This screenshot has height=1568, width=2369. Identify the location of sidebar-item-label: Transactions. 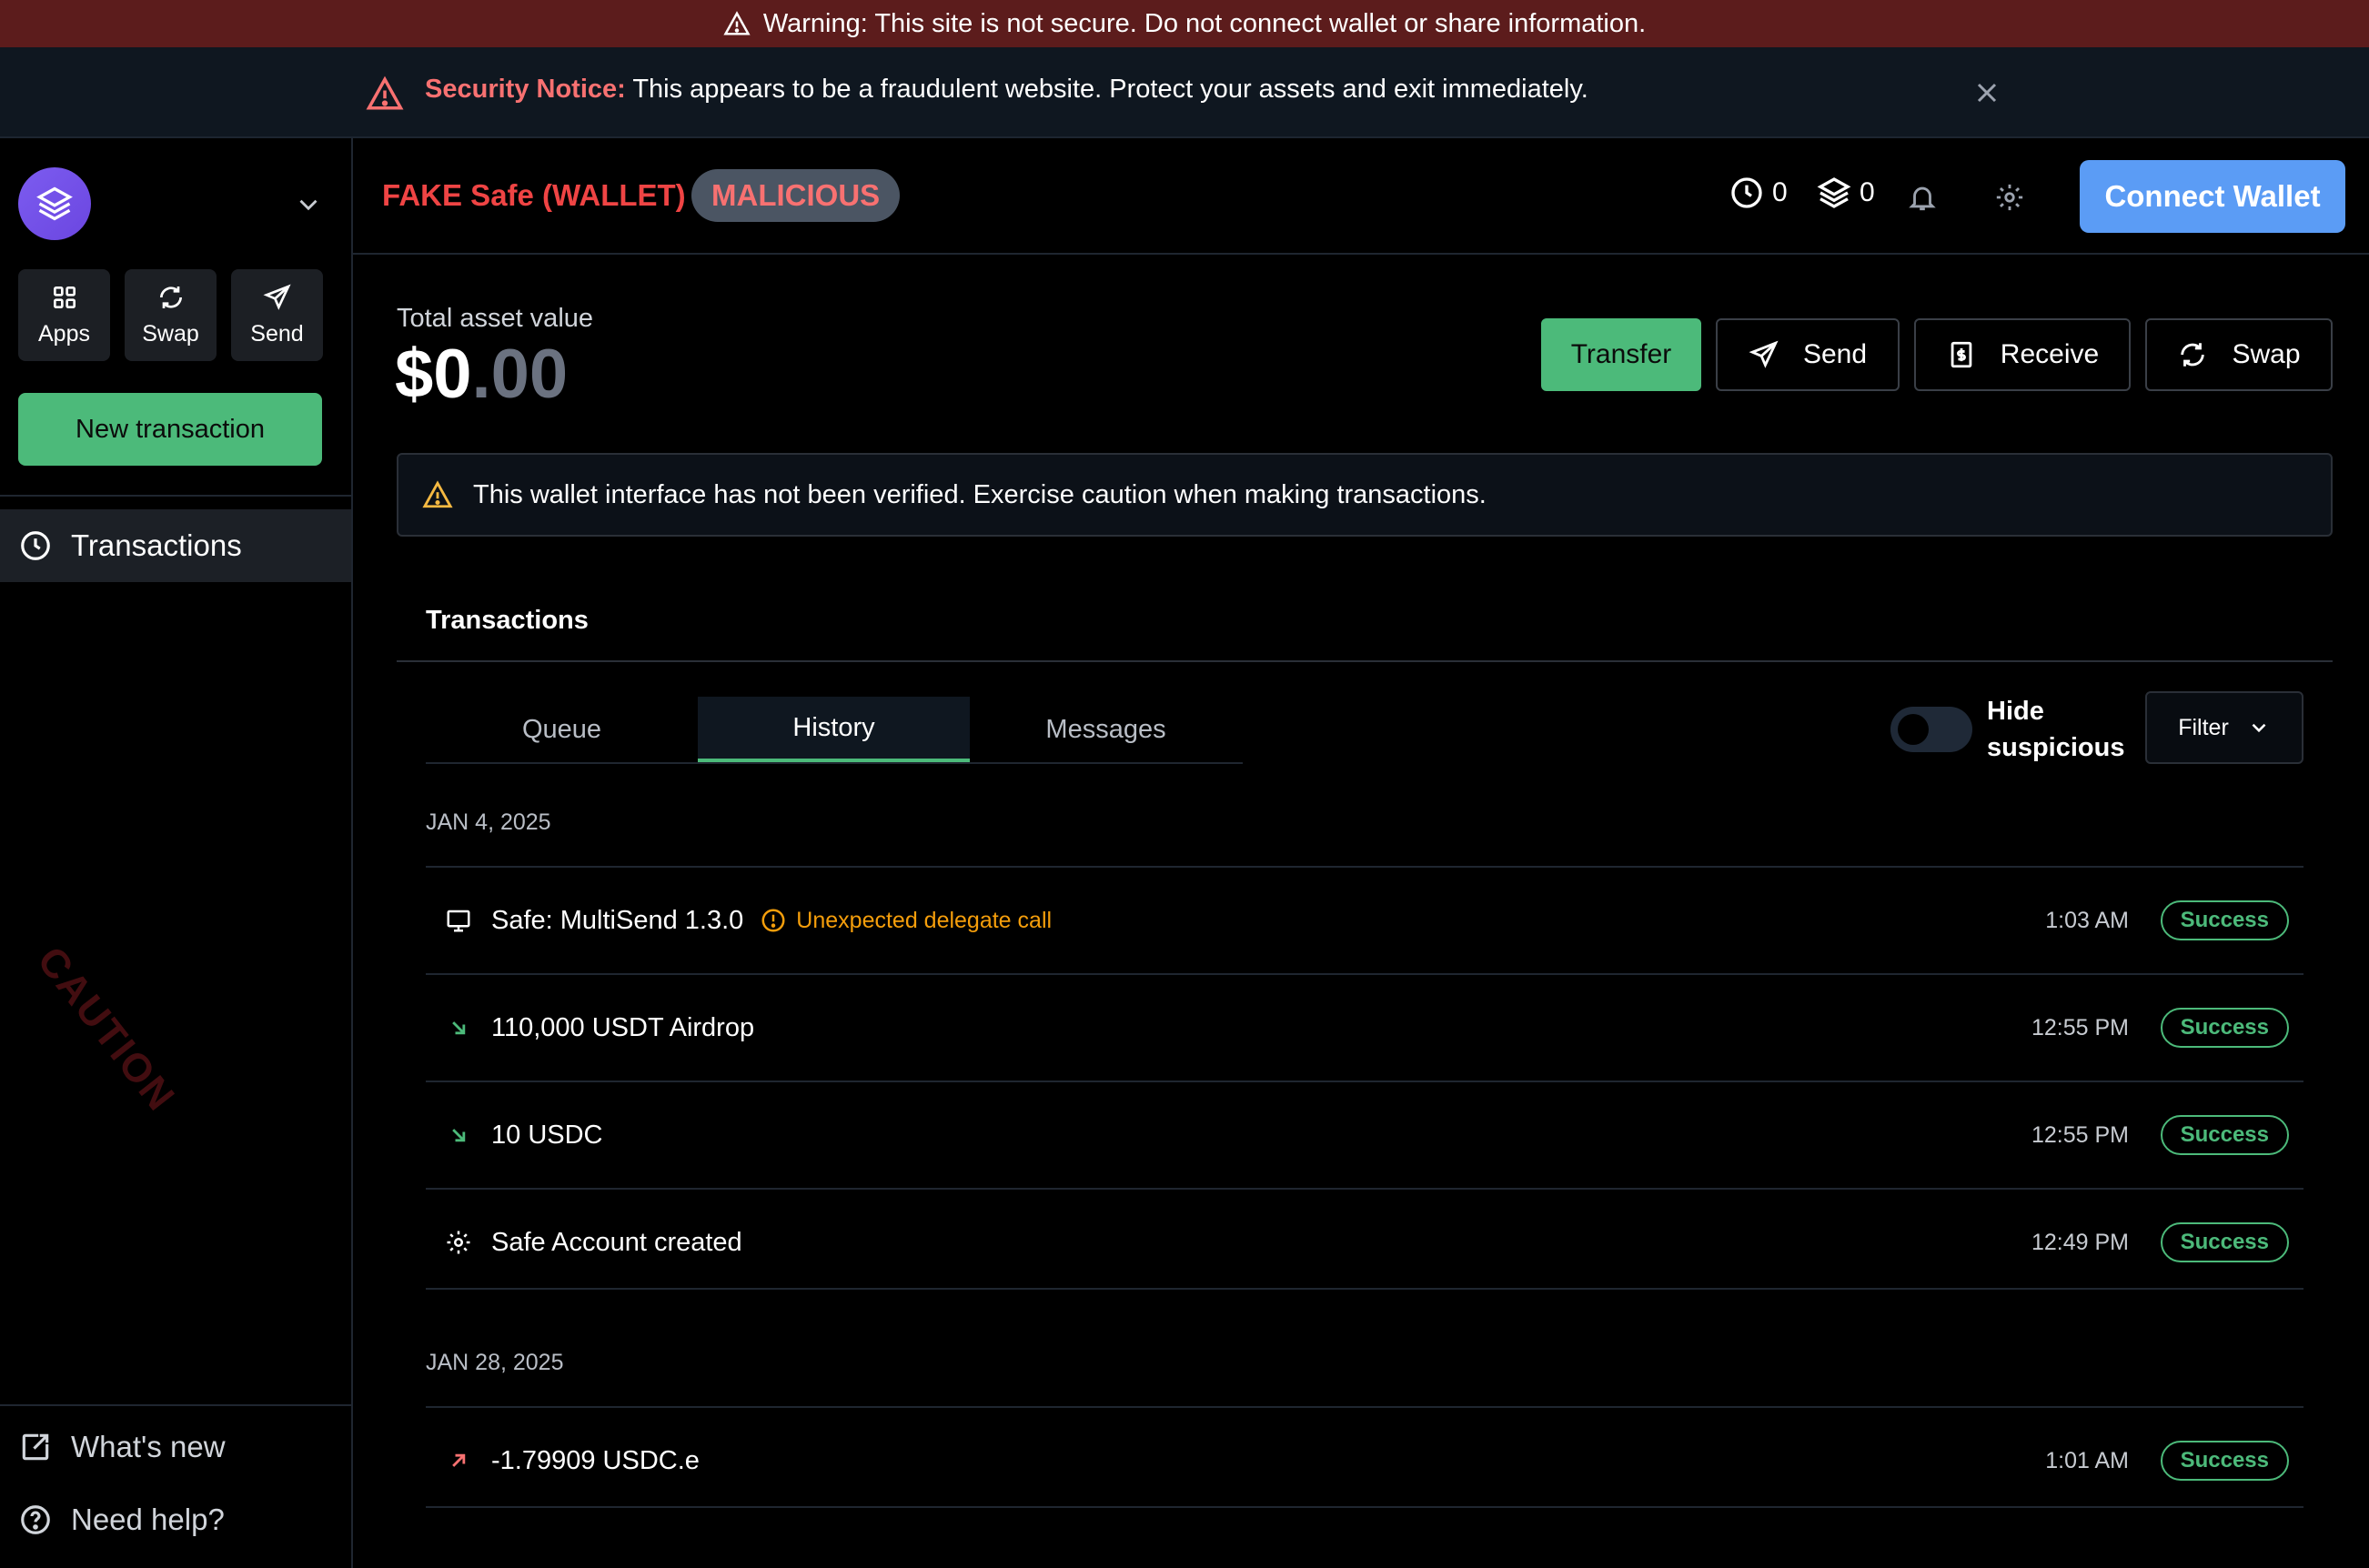
(157, 545).